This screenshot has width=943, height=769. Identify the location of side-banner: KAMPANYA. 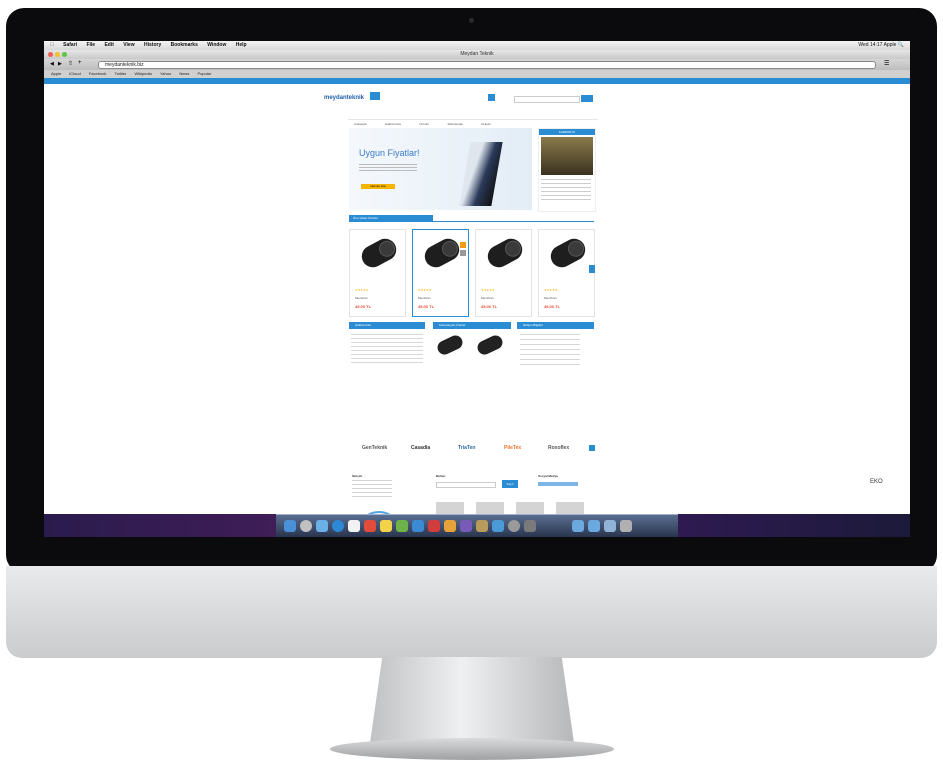
(567, 170).